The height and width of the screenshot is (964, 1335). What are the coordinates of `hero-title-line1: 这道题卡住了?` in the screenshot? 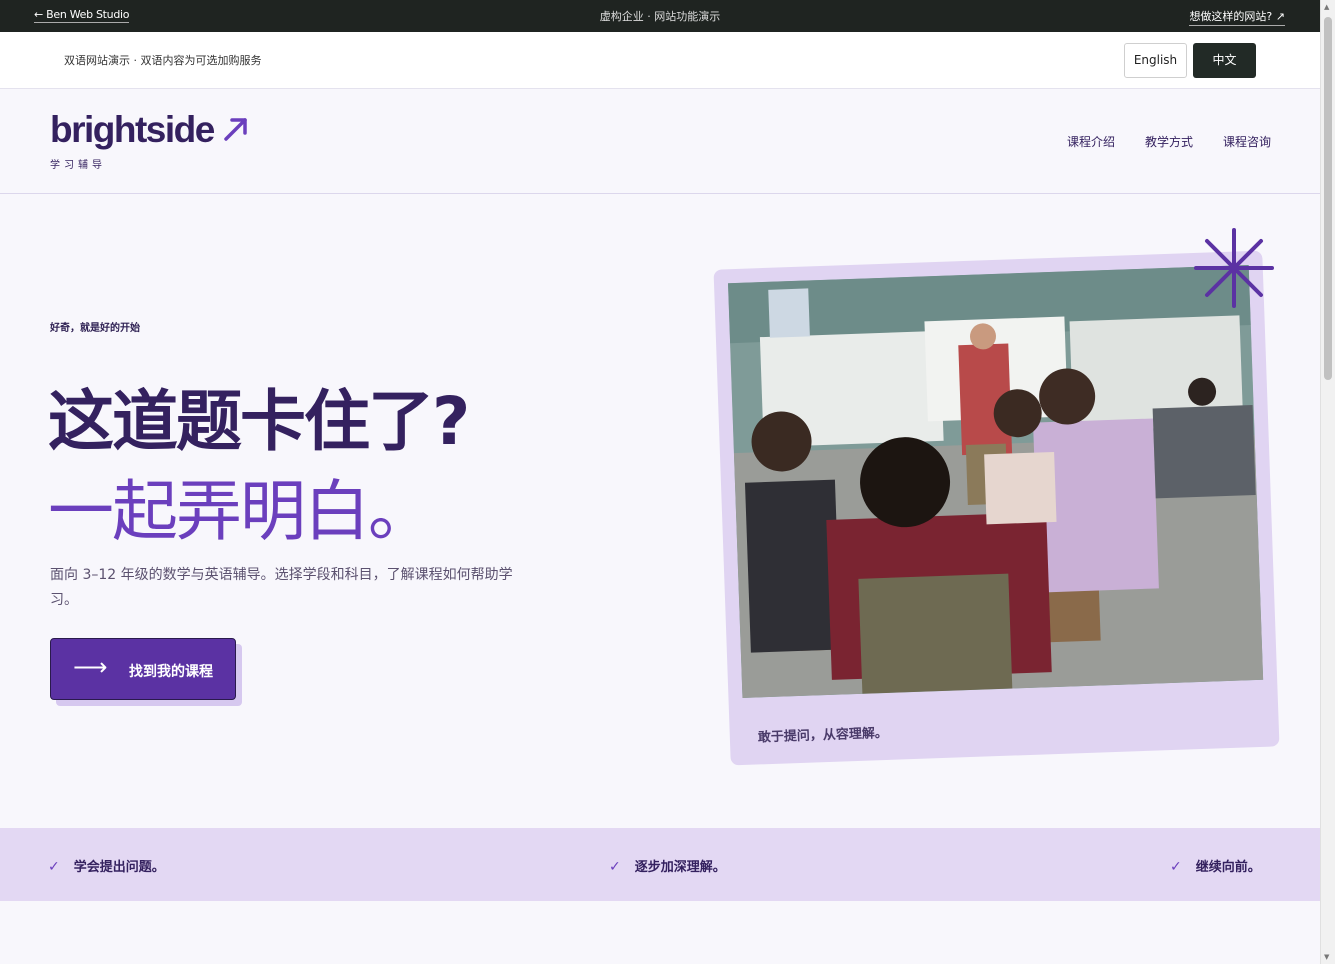 It's located at (259, 421).